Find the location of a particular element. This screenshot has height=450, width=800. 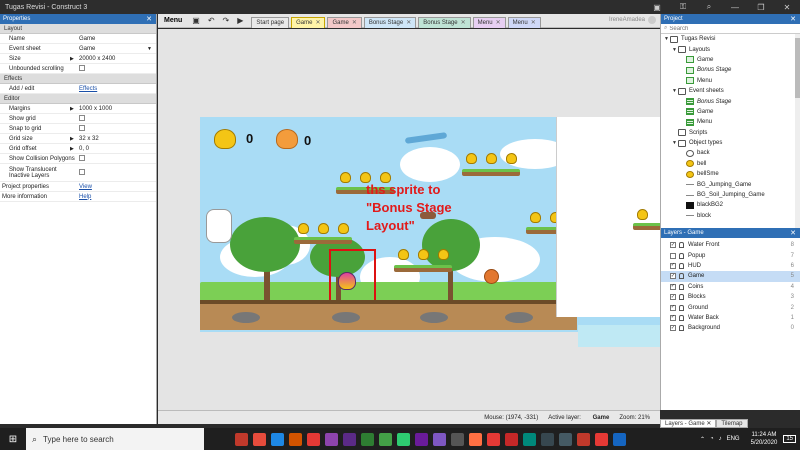

project-tree-item: Scripts is located at coordinates (730, 133).